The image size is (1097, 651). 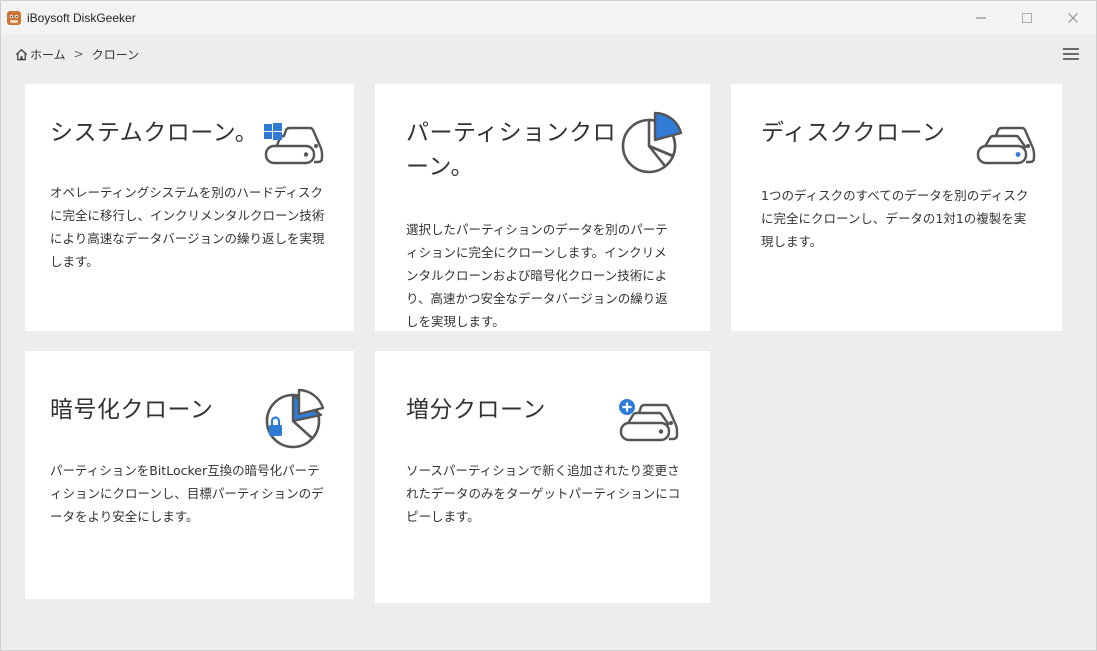 What do you see at coordinates (652, 142) in the screenshot?
I see `partition-pie-icon` at bounding box center [652, 142].